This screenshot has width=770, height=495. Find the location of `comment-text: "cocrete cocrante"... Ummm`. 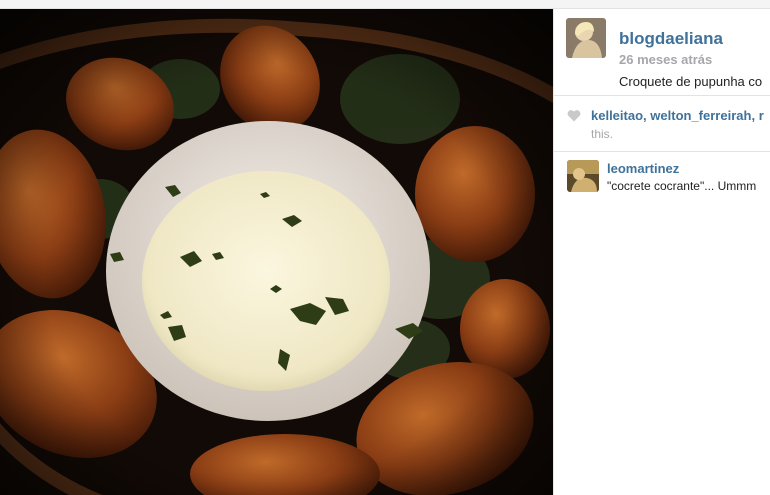

comment-text: "cocrete cocrante"... Ummm is located at coordinates (682, 186).